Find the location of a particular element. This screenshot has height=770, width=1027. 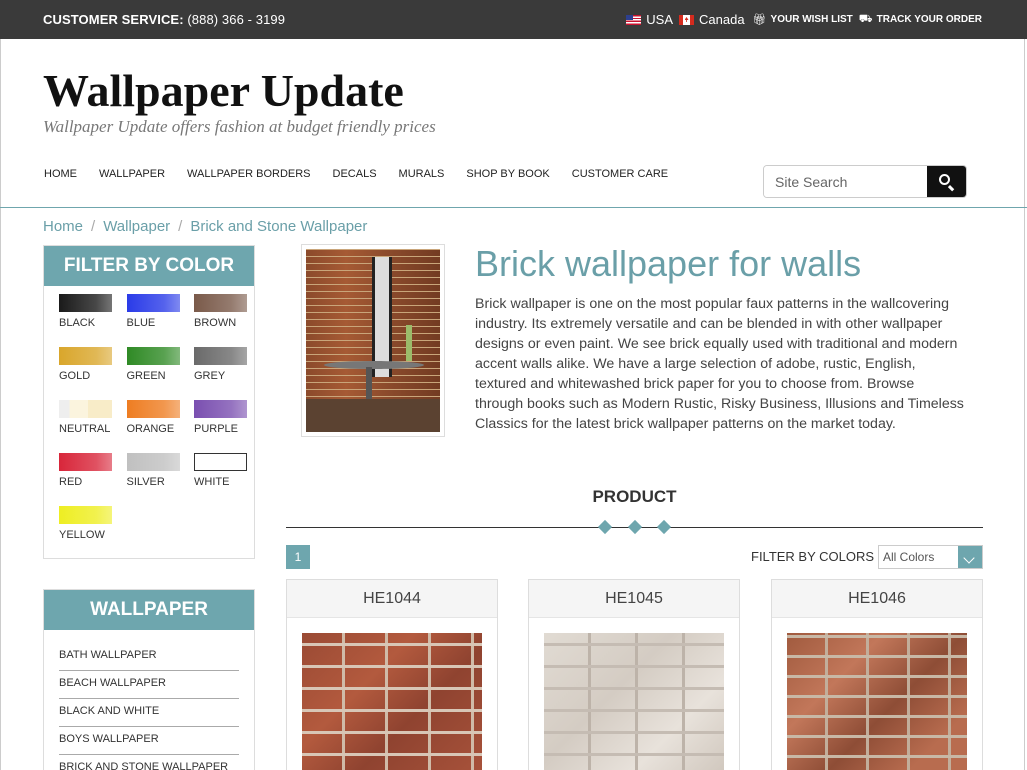

color-swatch-label: PURPLE is located at coordinates (221, 429).